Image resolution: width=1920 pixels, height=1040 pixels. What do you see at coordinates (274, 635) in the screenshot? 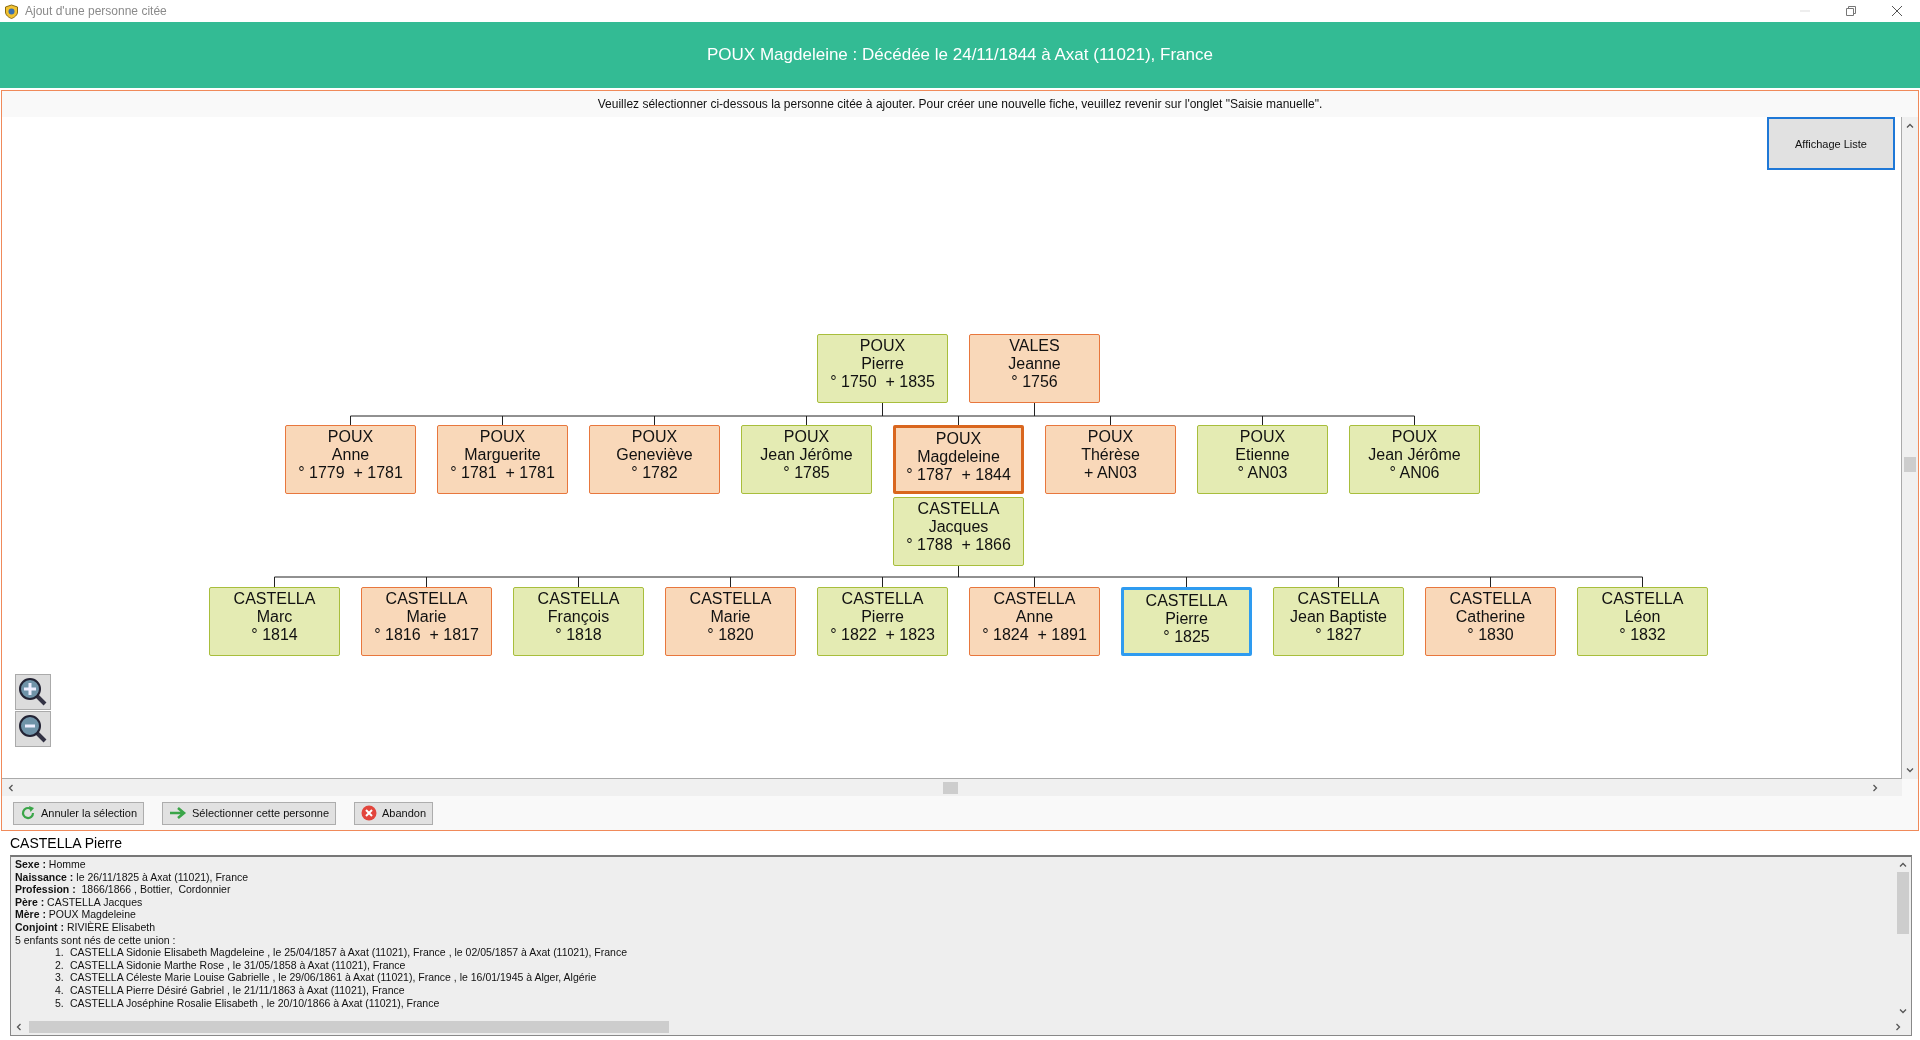
I see `person-dates: ° 1814` at bounding box center [274, 635].